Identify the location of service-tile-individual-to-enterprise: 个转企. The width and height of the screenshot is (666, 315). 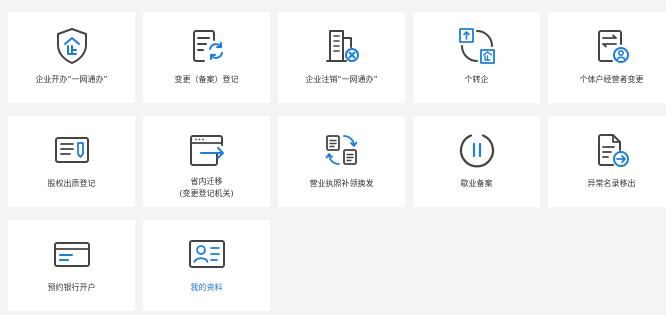
(476, 57).